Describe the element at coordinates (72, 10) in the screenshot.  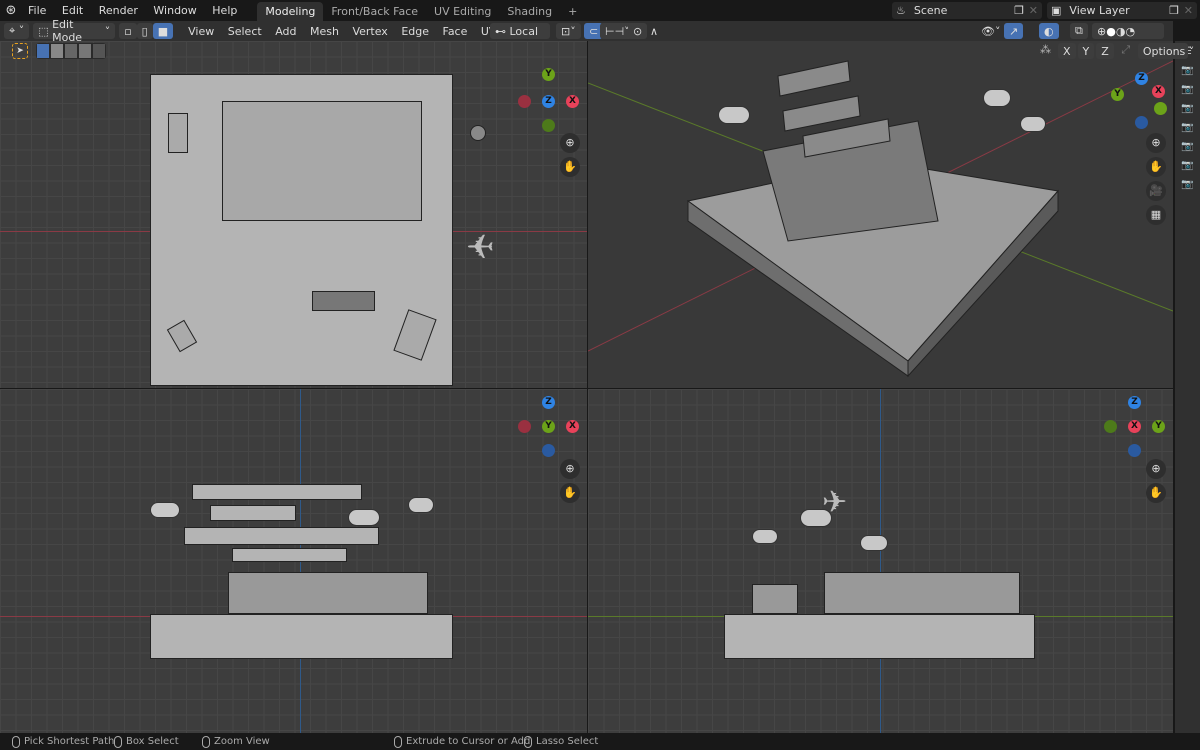
I see `menu-edit: Edit` at that location.